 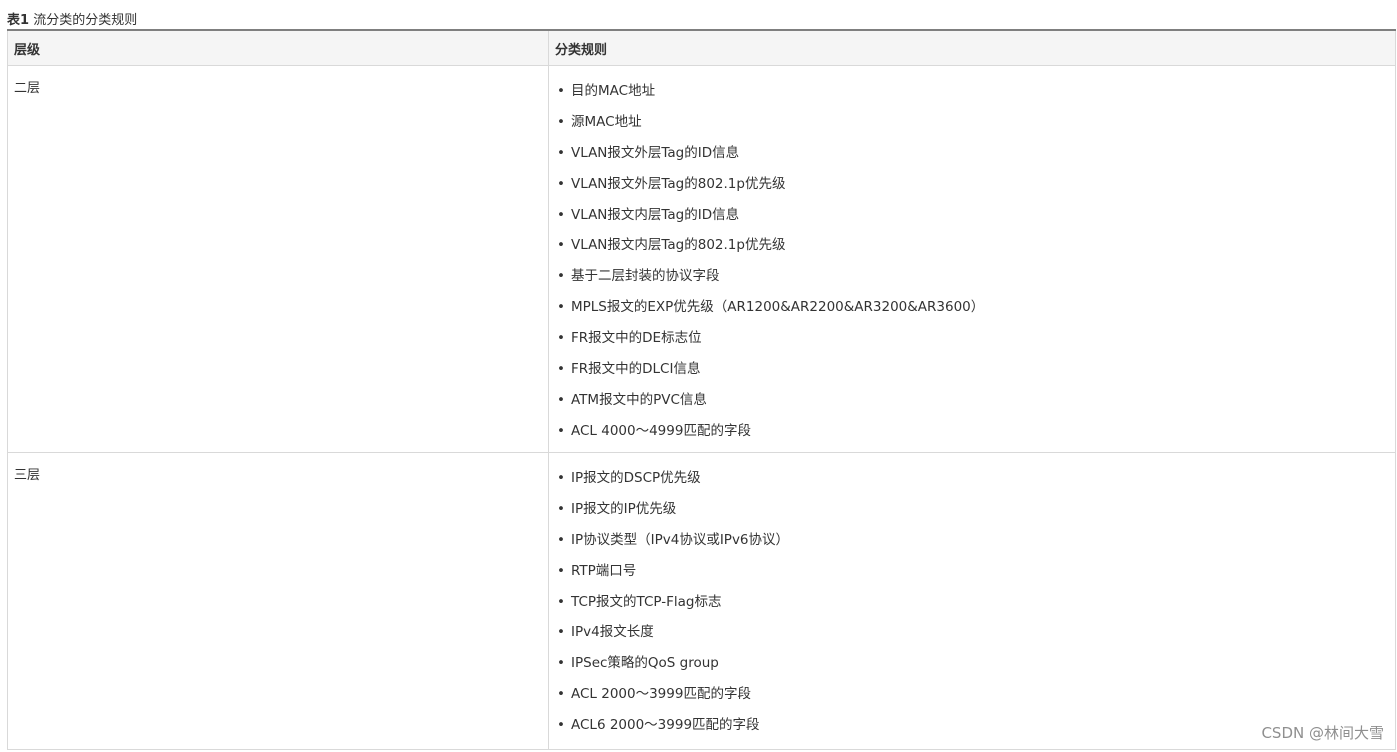 I want to click on list-item: • FR报文中的DE标志位, so click(x=976, y=342).